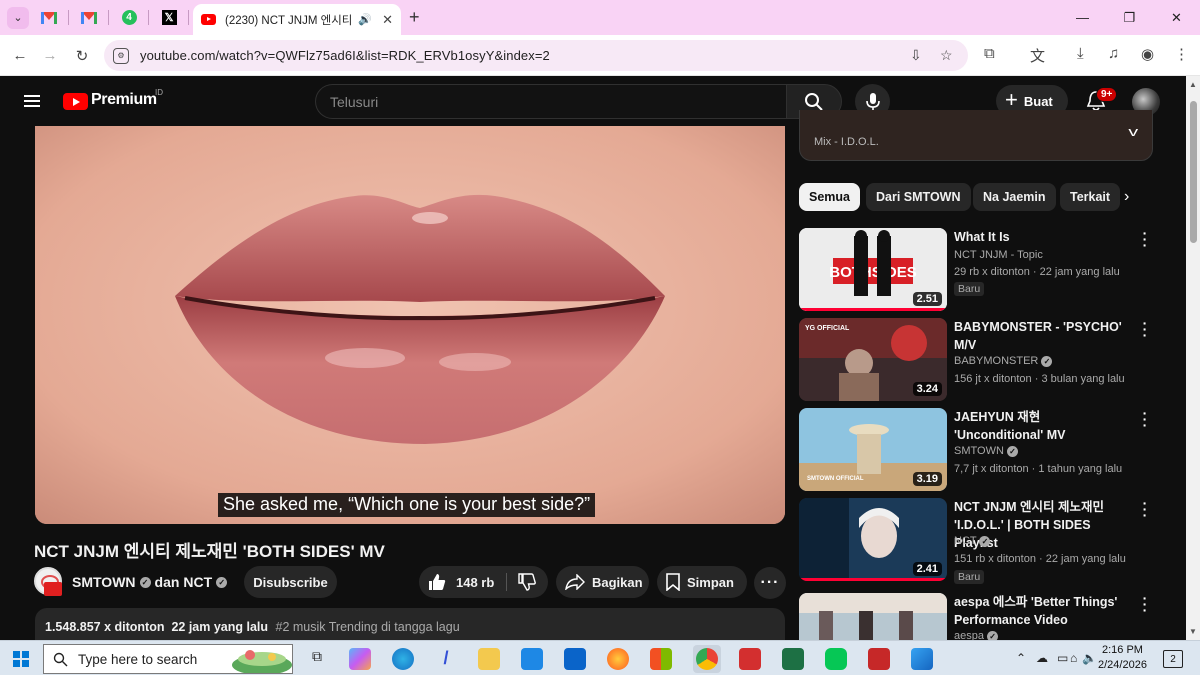  I want to click on mix-playlist-panel: Mix - I.D.O.L. v, so click(976, 135).